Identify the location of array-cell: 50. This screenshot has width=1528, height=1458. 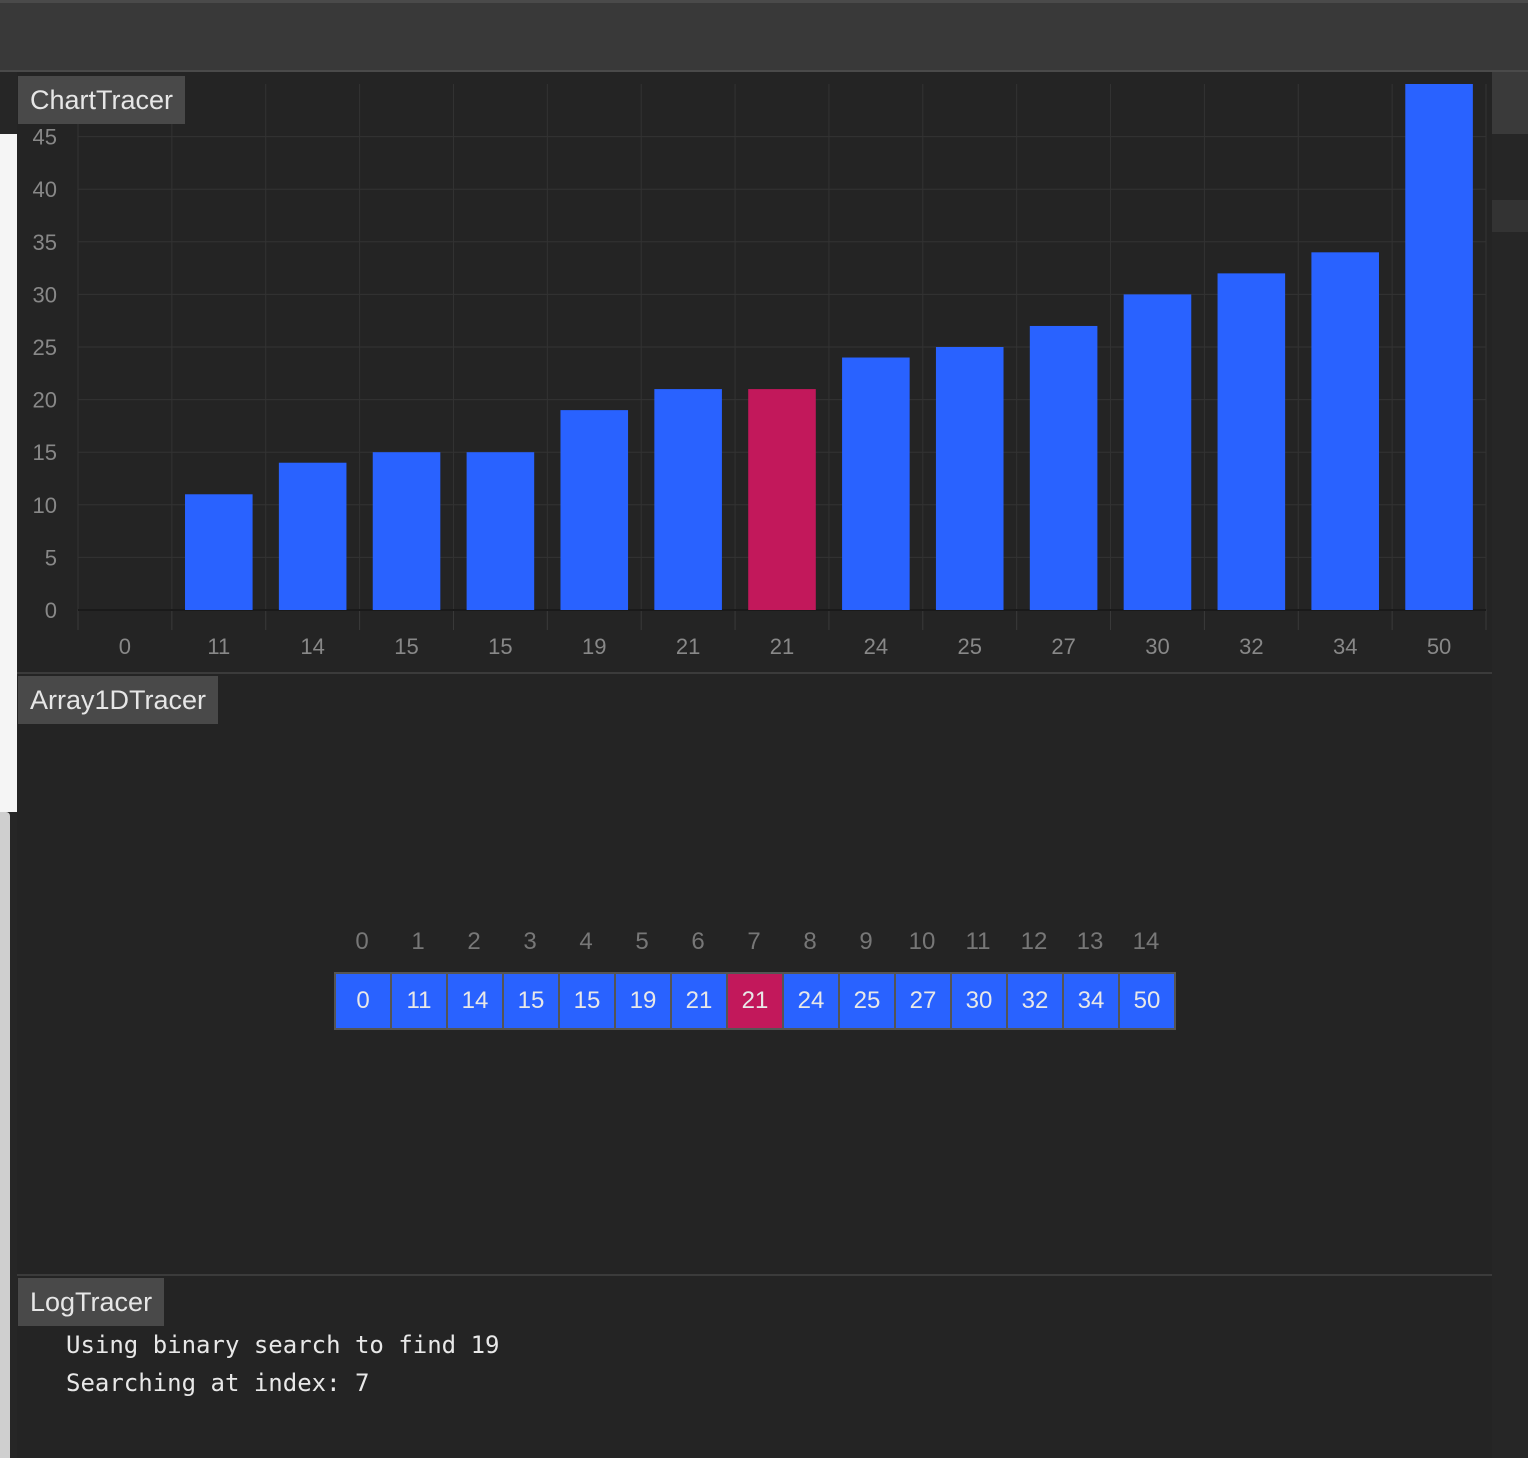
(1147, 1001).